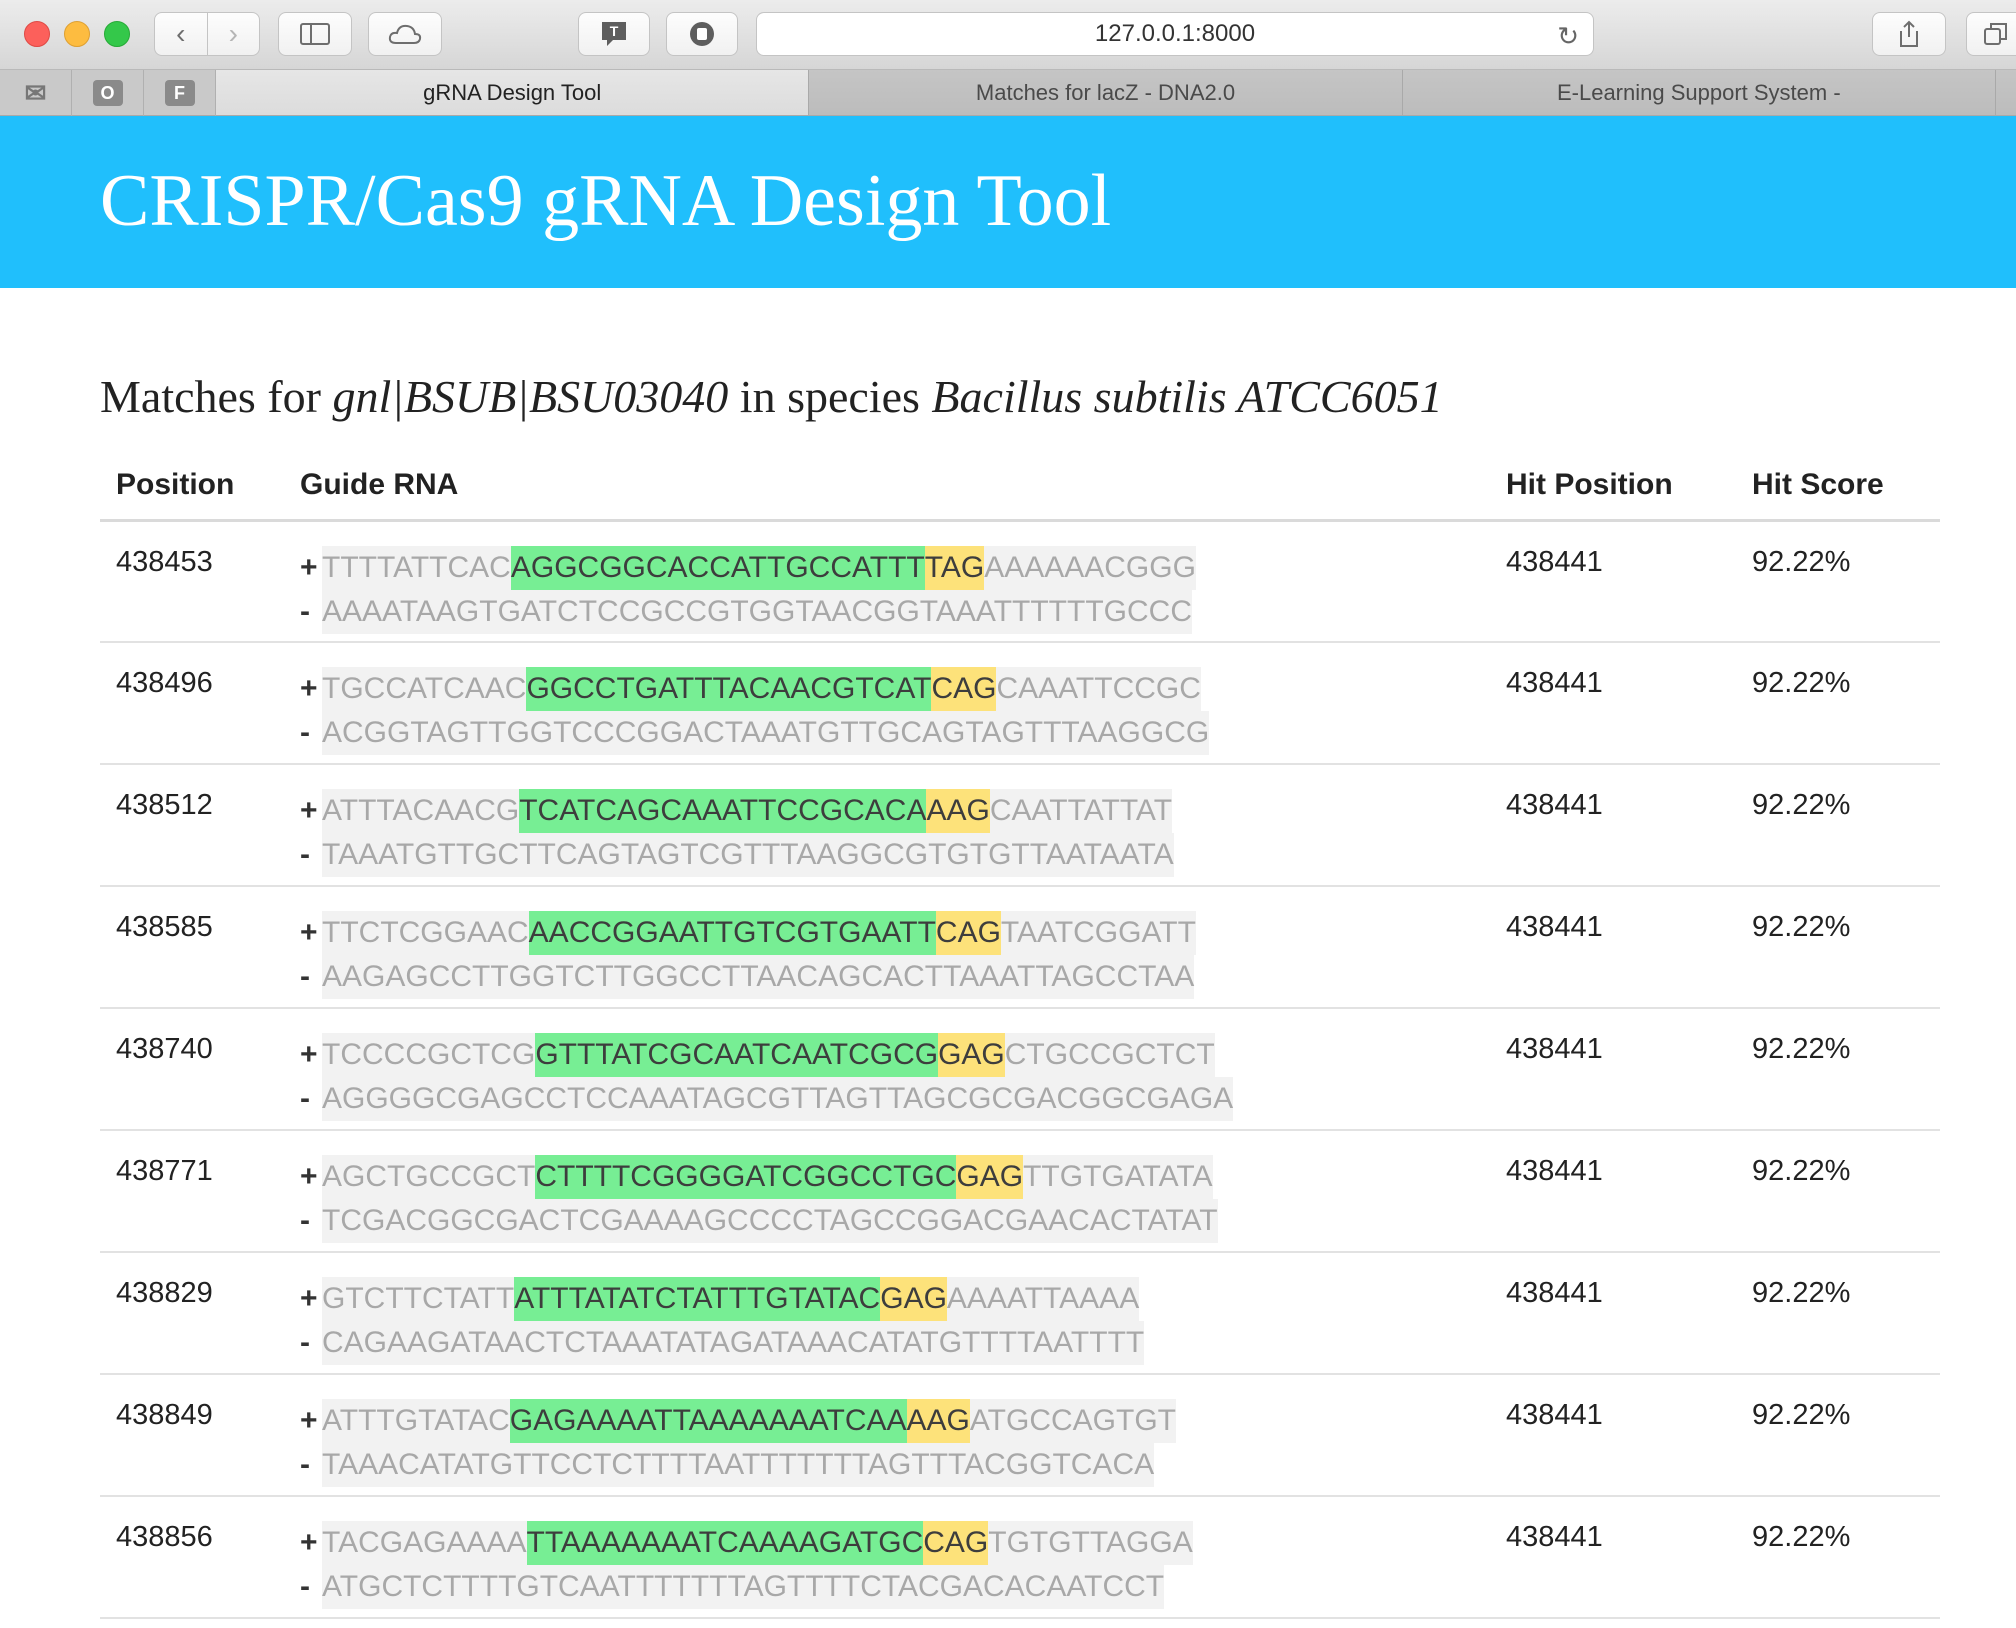 Image resolution: width=2016 pixels, height=1628 pixels. Describe the element at coordinates (887, 487) in the screenshot. I see `header-guide-rna: Guide RNA` at that location.